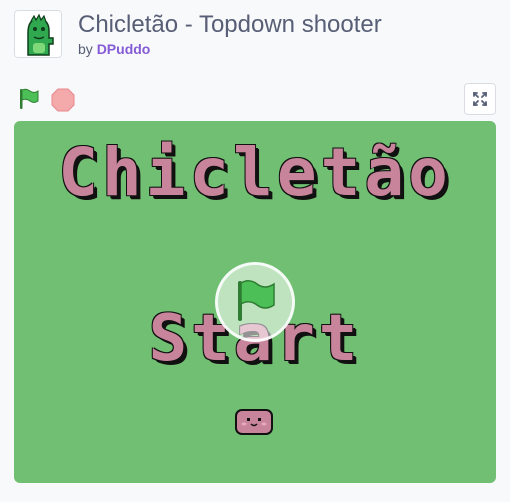  Describe the element at coordinates (85, 49) in the screenshot. I see `by-prefix: by` at that location.